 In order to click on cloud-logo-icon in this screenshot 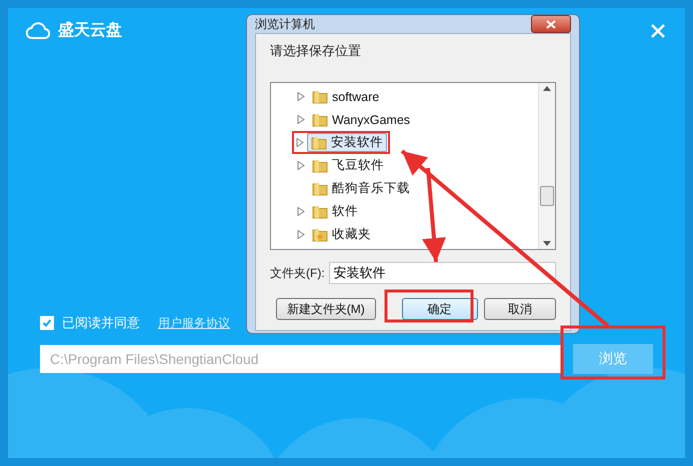, I will do `click(38, 31)`.